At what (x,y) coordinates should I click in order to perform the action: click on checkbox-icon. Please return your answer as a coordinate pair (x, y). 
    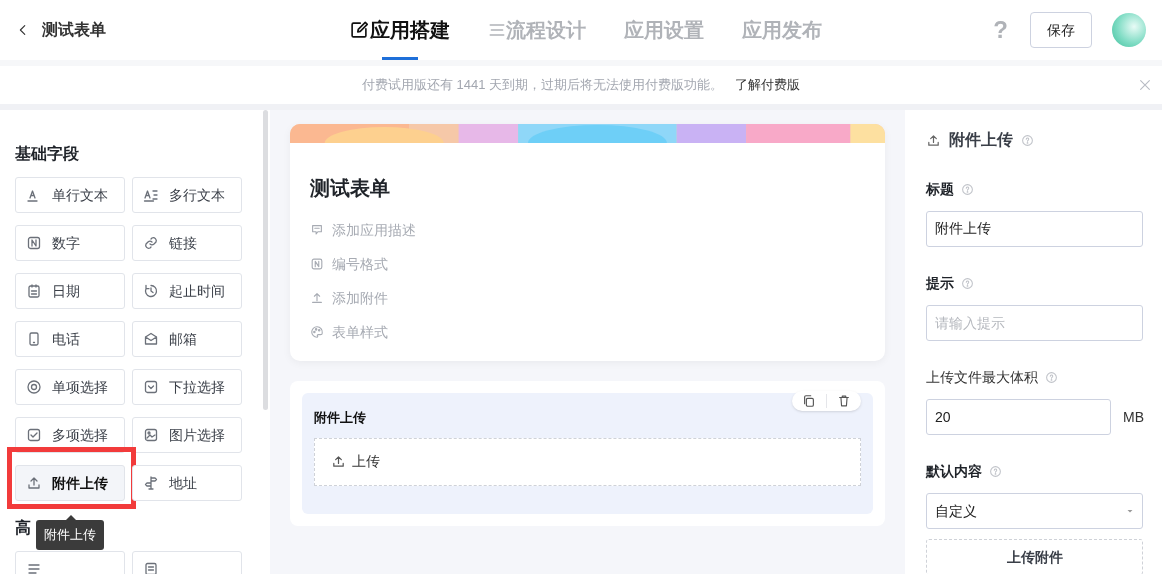
    Looking at the image, I should click on (34, 435).